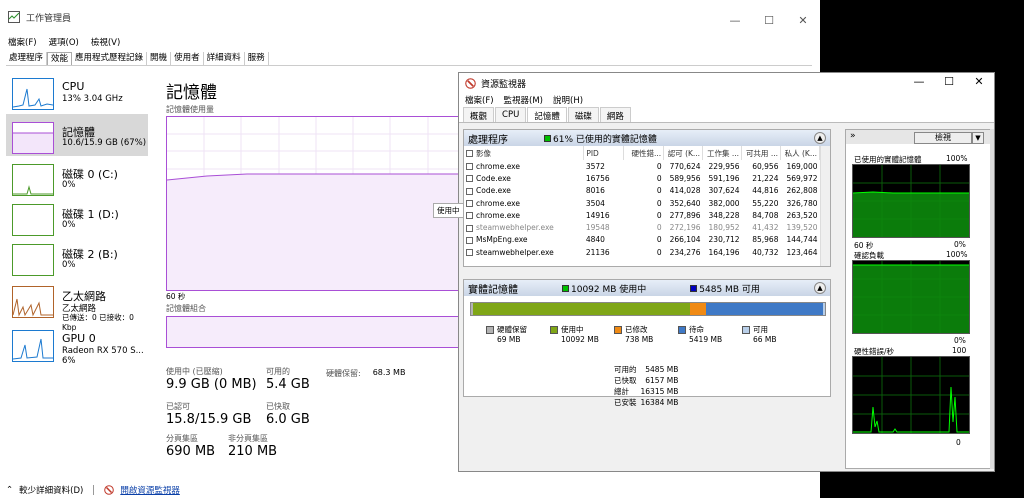 The image size is (1024, 498). Describe the element at coordinates (958, 442) in the screenshot. I see `g3-min: 0` at that location.